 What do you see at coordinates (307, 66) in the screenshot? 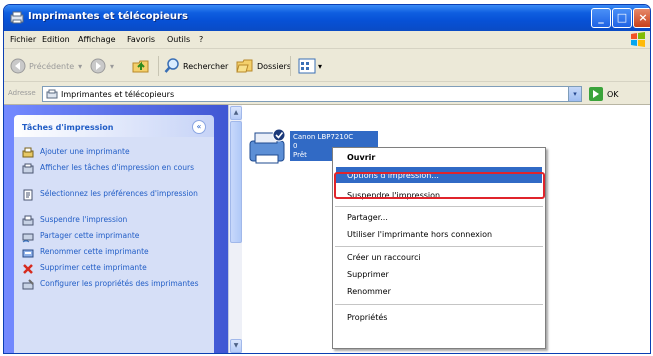
I see `views-icon` at bounding box center [307, 66].